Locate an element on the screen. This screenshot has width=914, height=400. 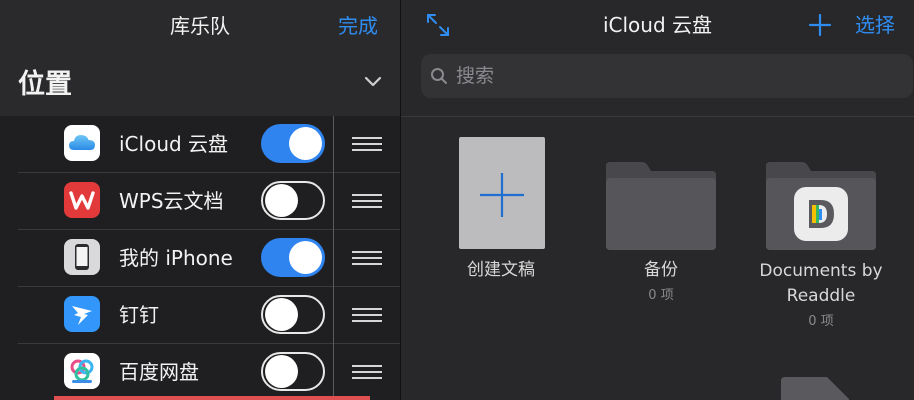
header-separator is located at coordinates (657, 116).